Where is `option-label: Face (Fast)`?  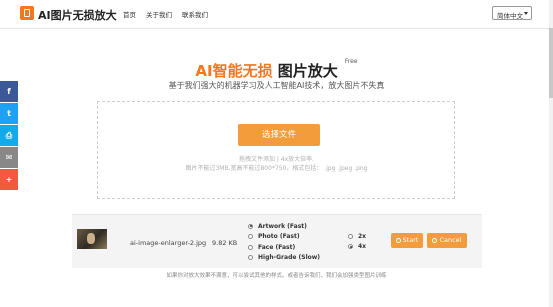
option-label: Face (Fast) is located at coordinates (277, 247).